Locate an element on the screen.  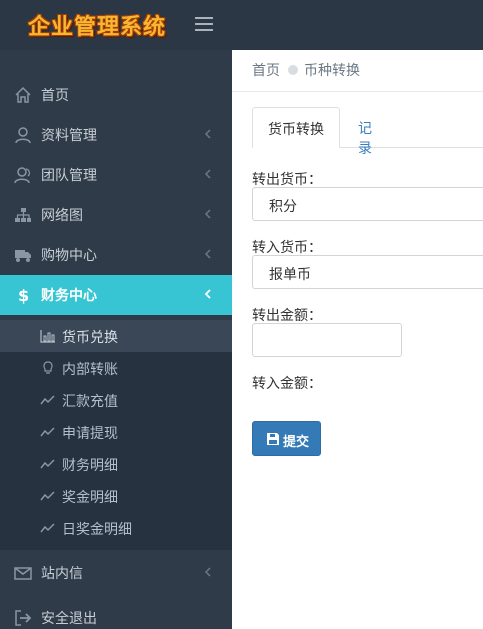
sidebar-item-profile: 资料管理 is located at coordinates (116, 135).